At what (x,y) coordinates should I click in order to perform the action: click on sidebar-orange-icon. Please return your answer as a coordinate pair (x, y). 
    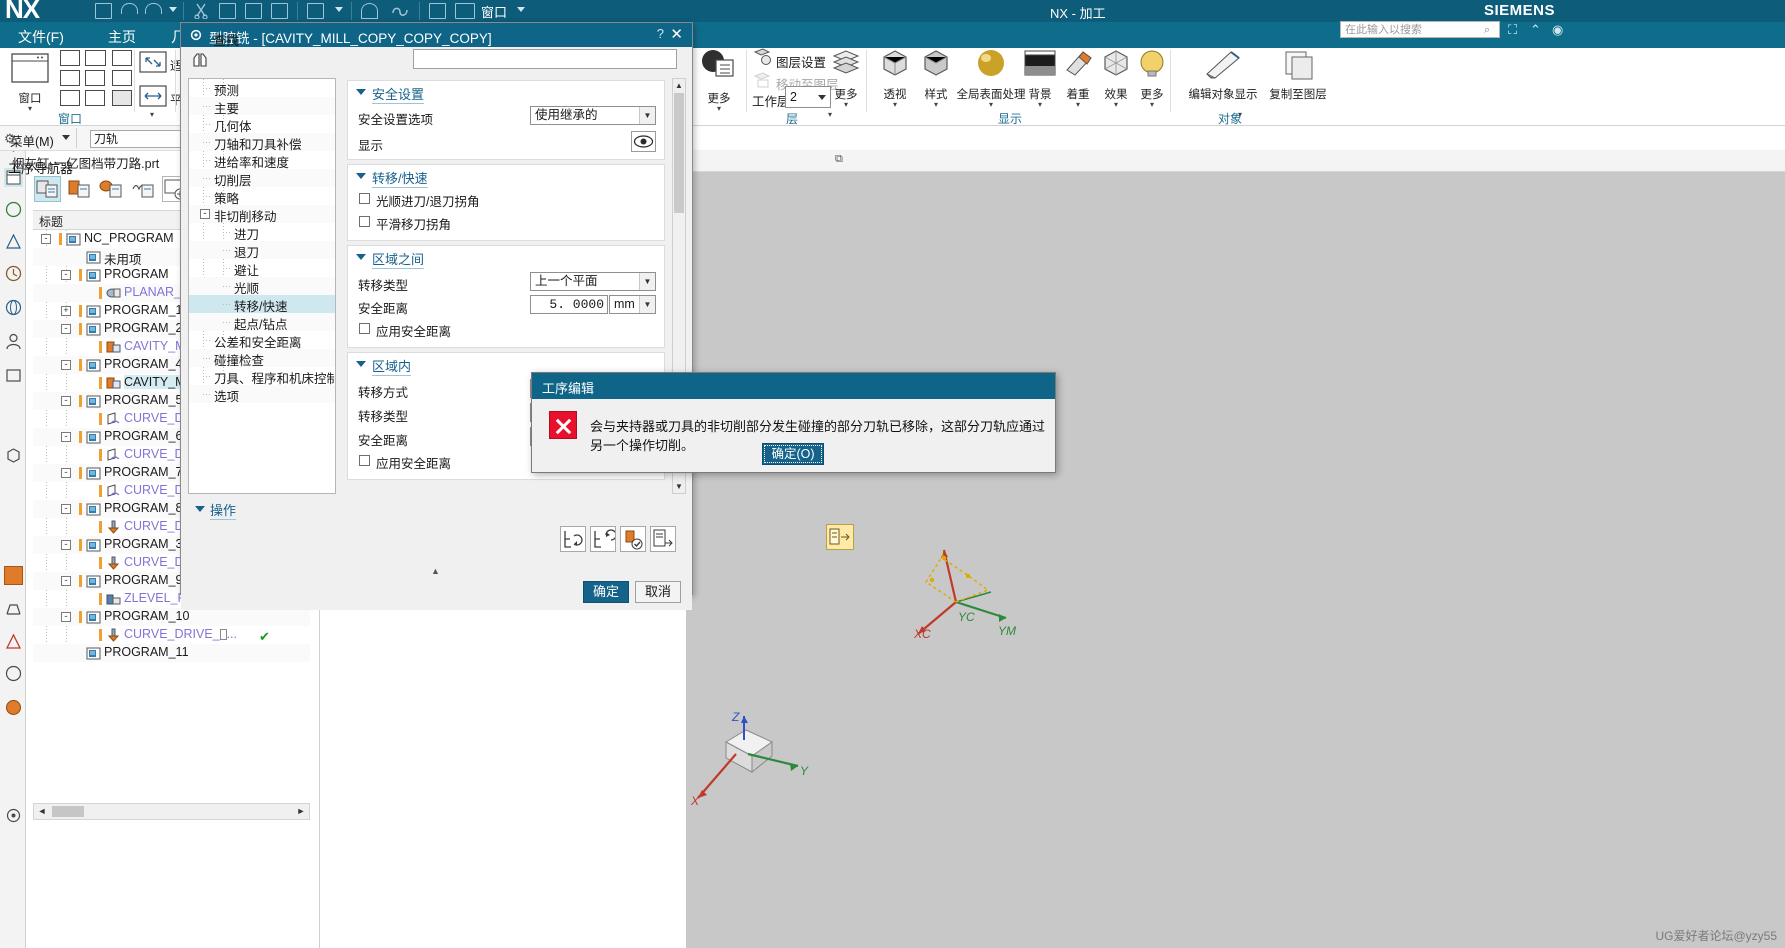
    Looking at the image, I should click on (13, 575).